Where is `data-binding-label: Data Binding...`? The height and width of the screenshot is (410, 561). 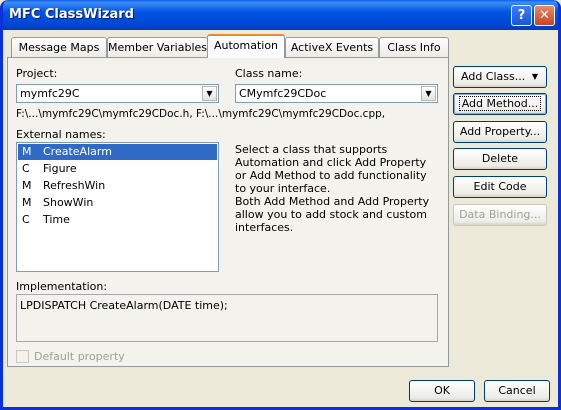
data-binding-label: Data Binding... is located at coordinates (500, 214).